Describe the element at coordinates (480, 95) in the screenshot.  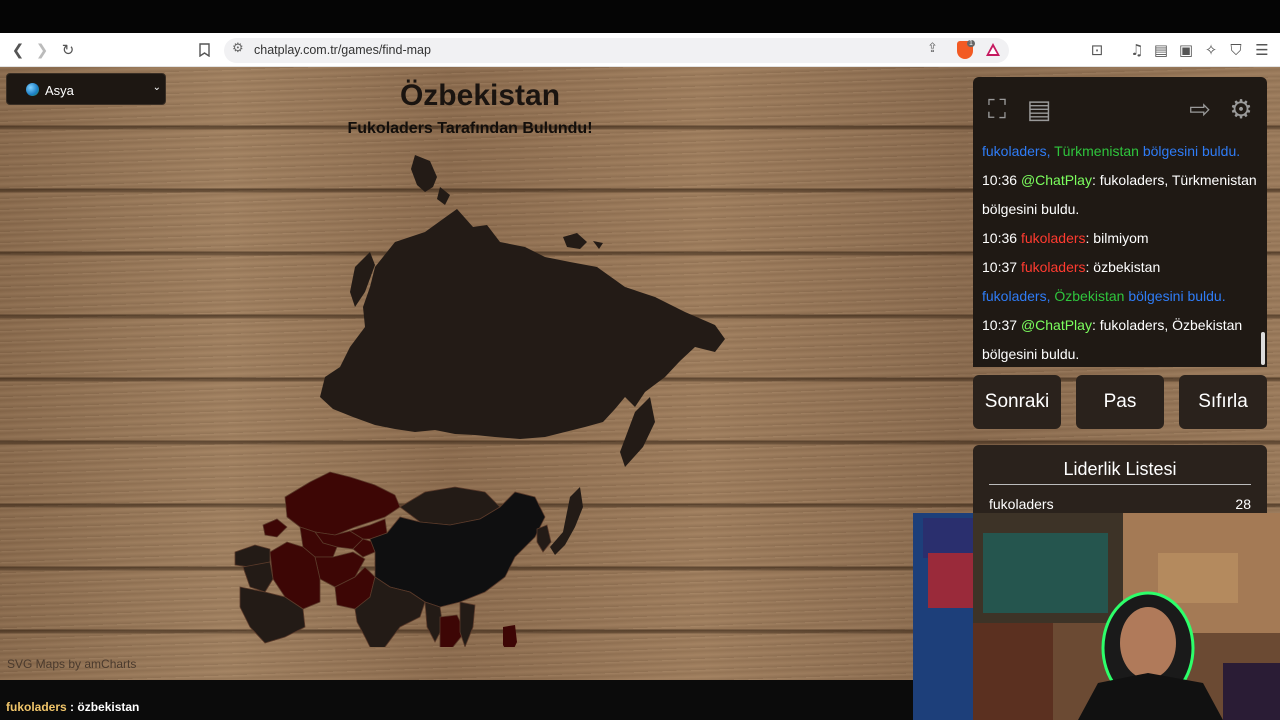
I see `country-title: Özbekistan` at that location.